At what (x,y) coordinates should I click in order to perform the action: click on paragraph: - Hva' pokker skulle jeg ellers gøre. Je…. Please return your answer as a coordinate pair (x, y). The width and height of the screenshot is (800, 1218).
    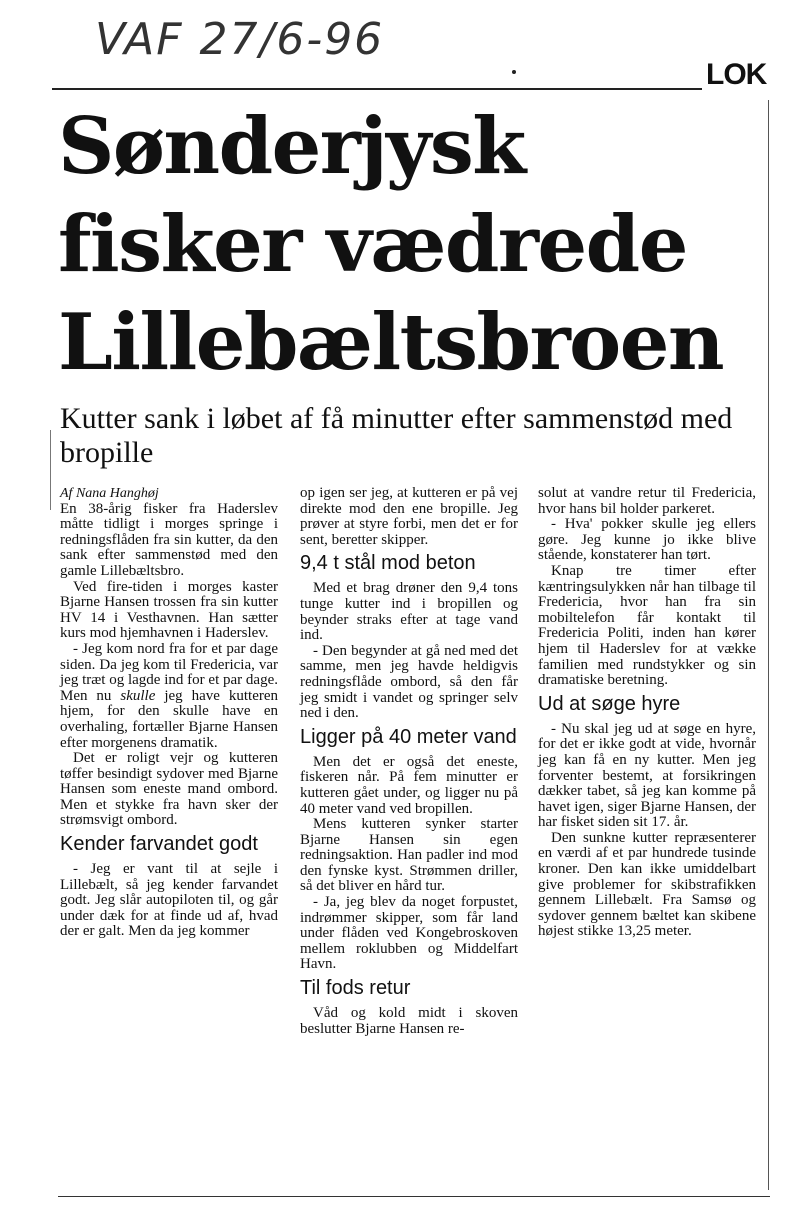
    Looking at the image, I should click on (647, 540).